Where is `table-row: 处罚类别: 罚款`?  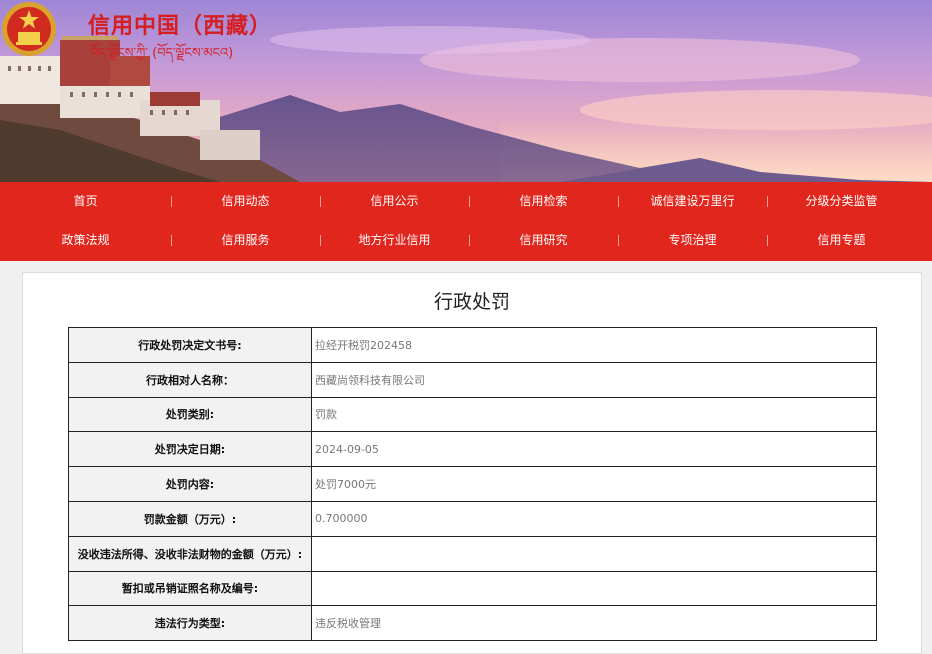
table-row: 处罚类别: 罚款 is located at coordinates (472, 414).